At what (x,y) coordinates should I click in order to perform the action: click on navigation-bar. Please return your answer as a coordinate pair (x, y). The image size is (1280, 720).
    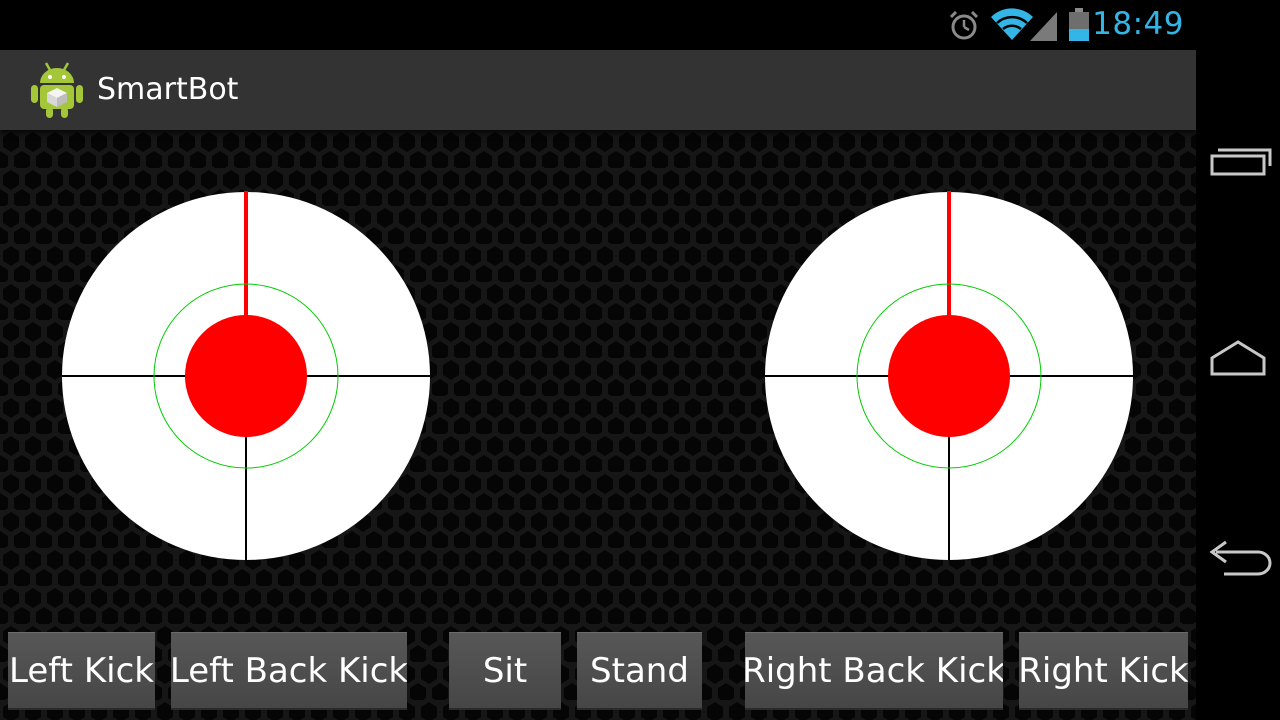
    Looking at the image, I should click on (1238, 360).